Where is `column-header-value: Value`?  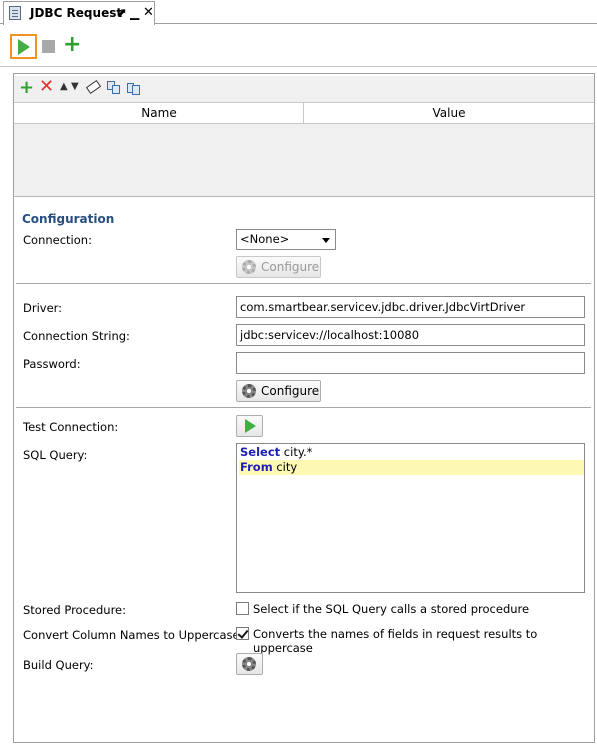
column-header-value: Value is located at coordinates (449, 113).